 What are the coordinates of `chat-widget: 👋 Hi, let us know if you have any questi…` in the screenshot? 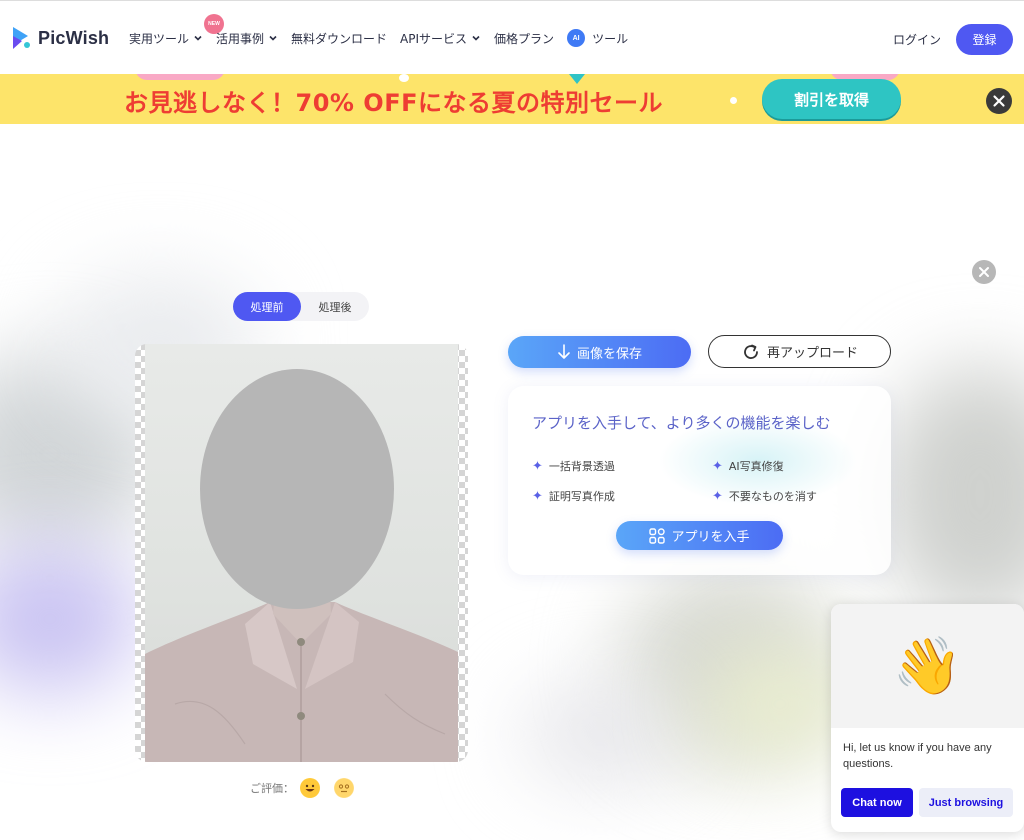 It's located at (927, 718).